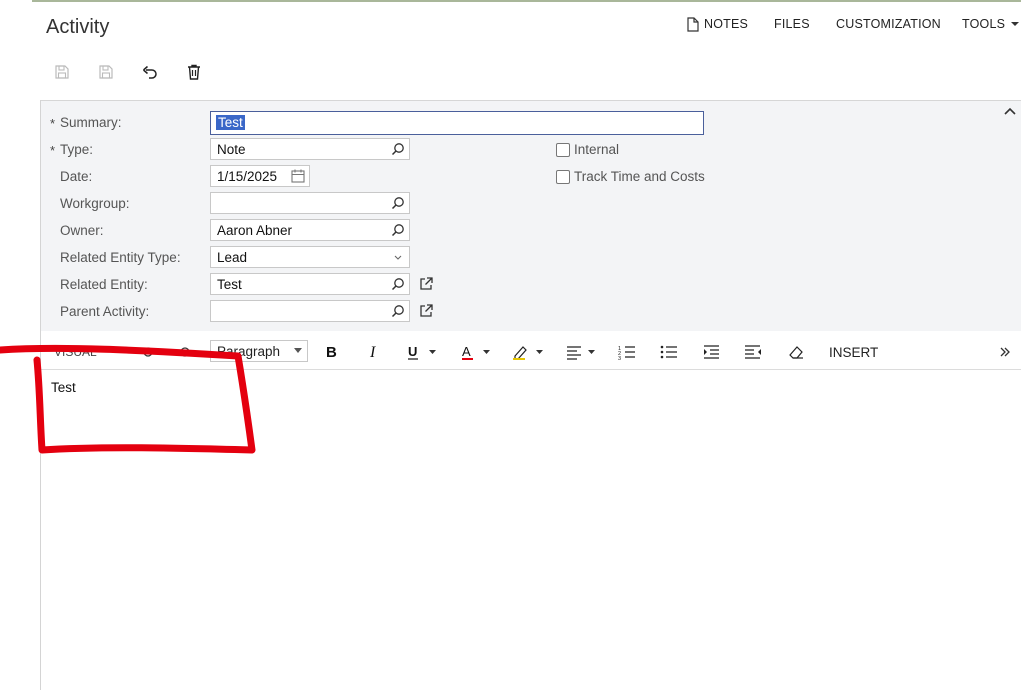 This screenshot has width=1021, height=690. Describe the element at coordinates (82, 230) in the screenshot. I see `owner-label: Owner:` at that location.